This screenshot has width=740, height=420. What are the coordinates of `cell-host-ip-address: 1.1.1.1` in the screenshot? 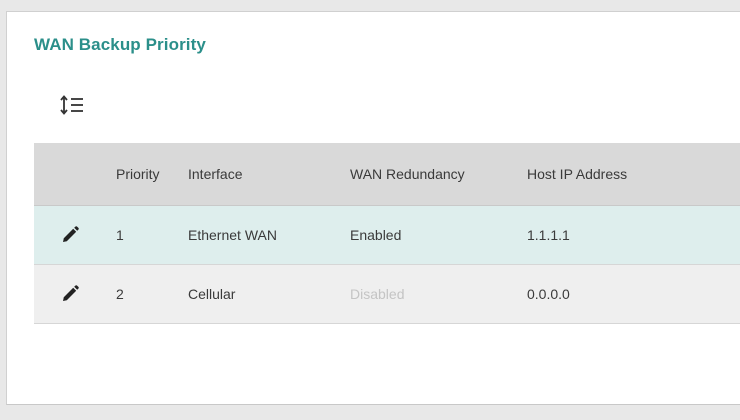 It's located at (548, 235).